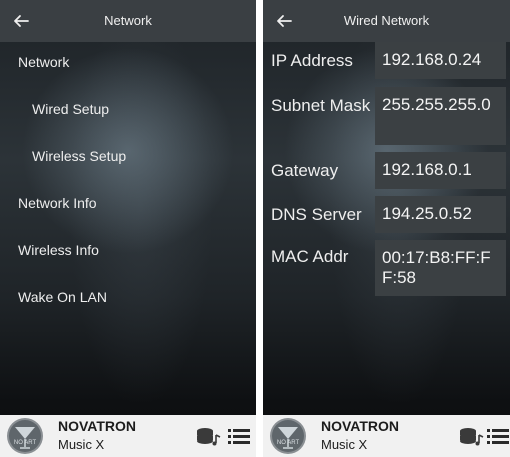 The image size is (510, 457). Describe the element at coordinates (310, 256) in the screenshot. I see `info-label: MAC Addr` at that location.